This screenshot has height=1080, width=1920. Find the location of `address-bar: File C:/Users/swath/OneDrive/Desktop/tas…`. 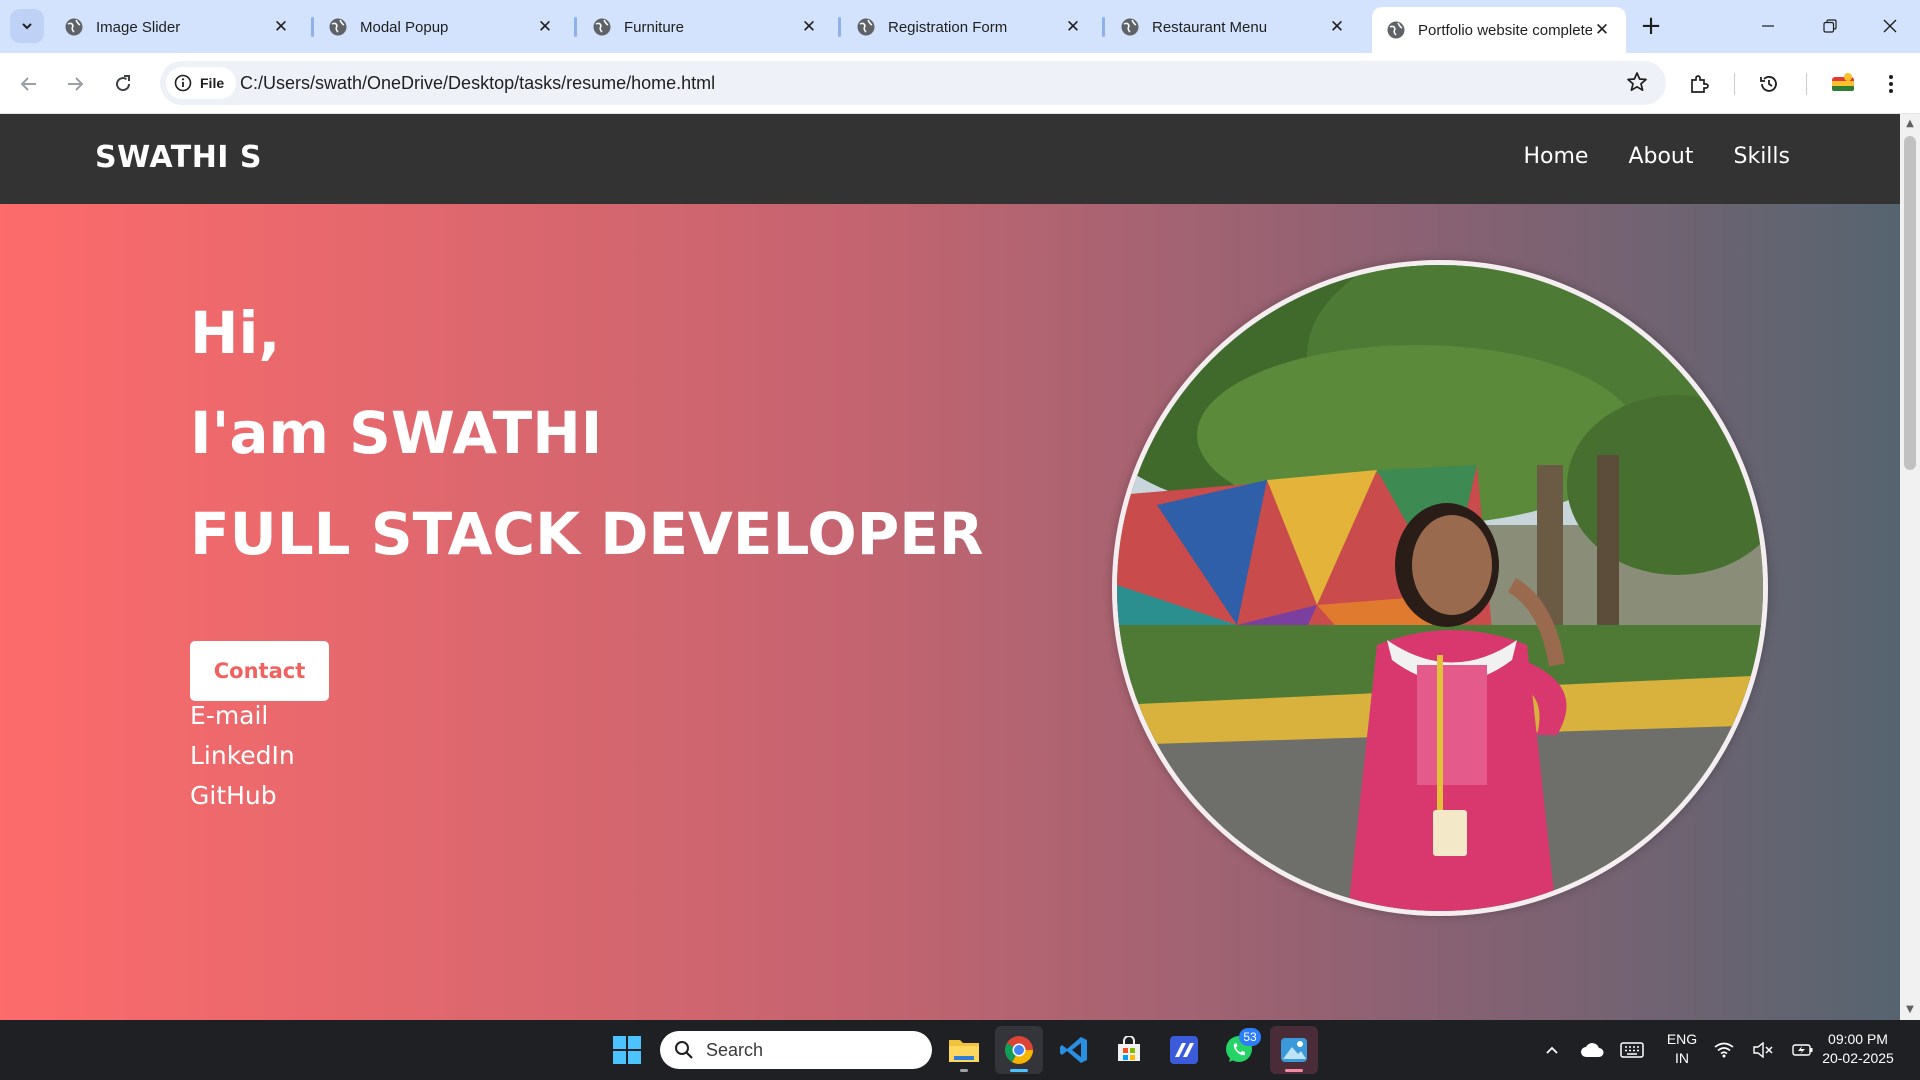

address-bar: File C:/Users/swath/OneDrive/Desktop/tas… is located at coordinates (913, 83).